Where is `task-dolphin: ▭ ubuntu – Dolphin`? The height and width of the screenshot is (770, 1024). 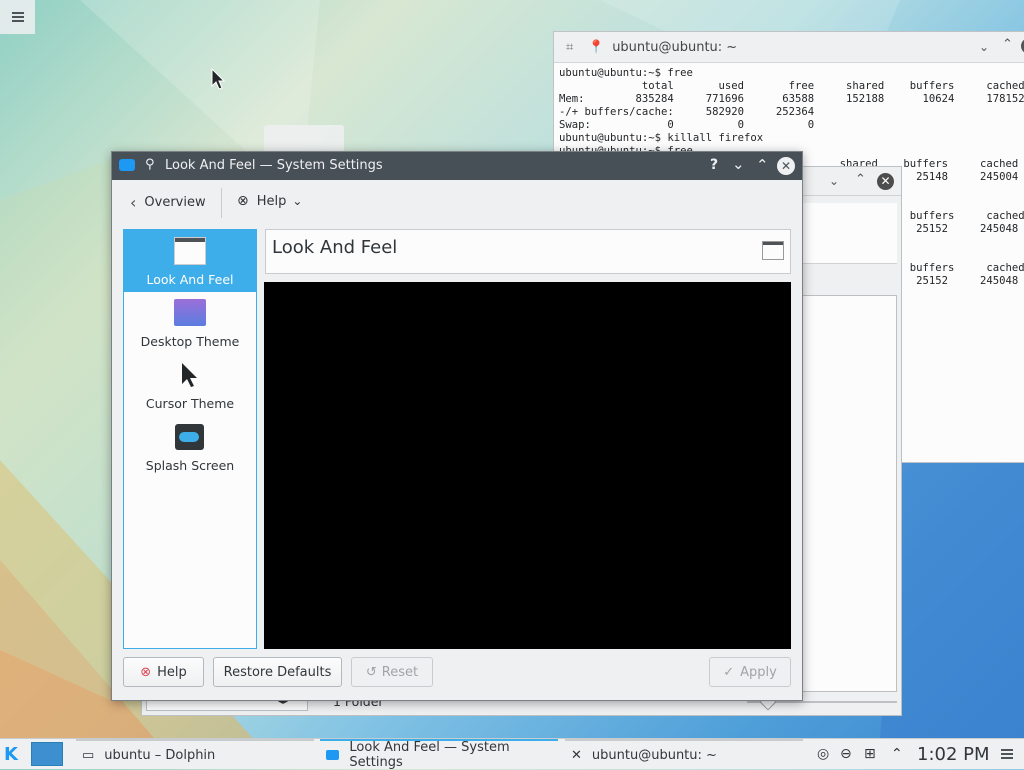
task-dolphin: ▭ ubuntu – Dolphin is located at coordinates (195, 754).